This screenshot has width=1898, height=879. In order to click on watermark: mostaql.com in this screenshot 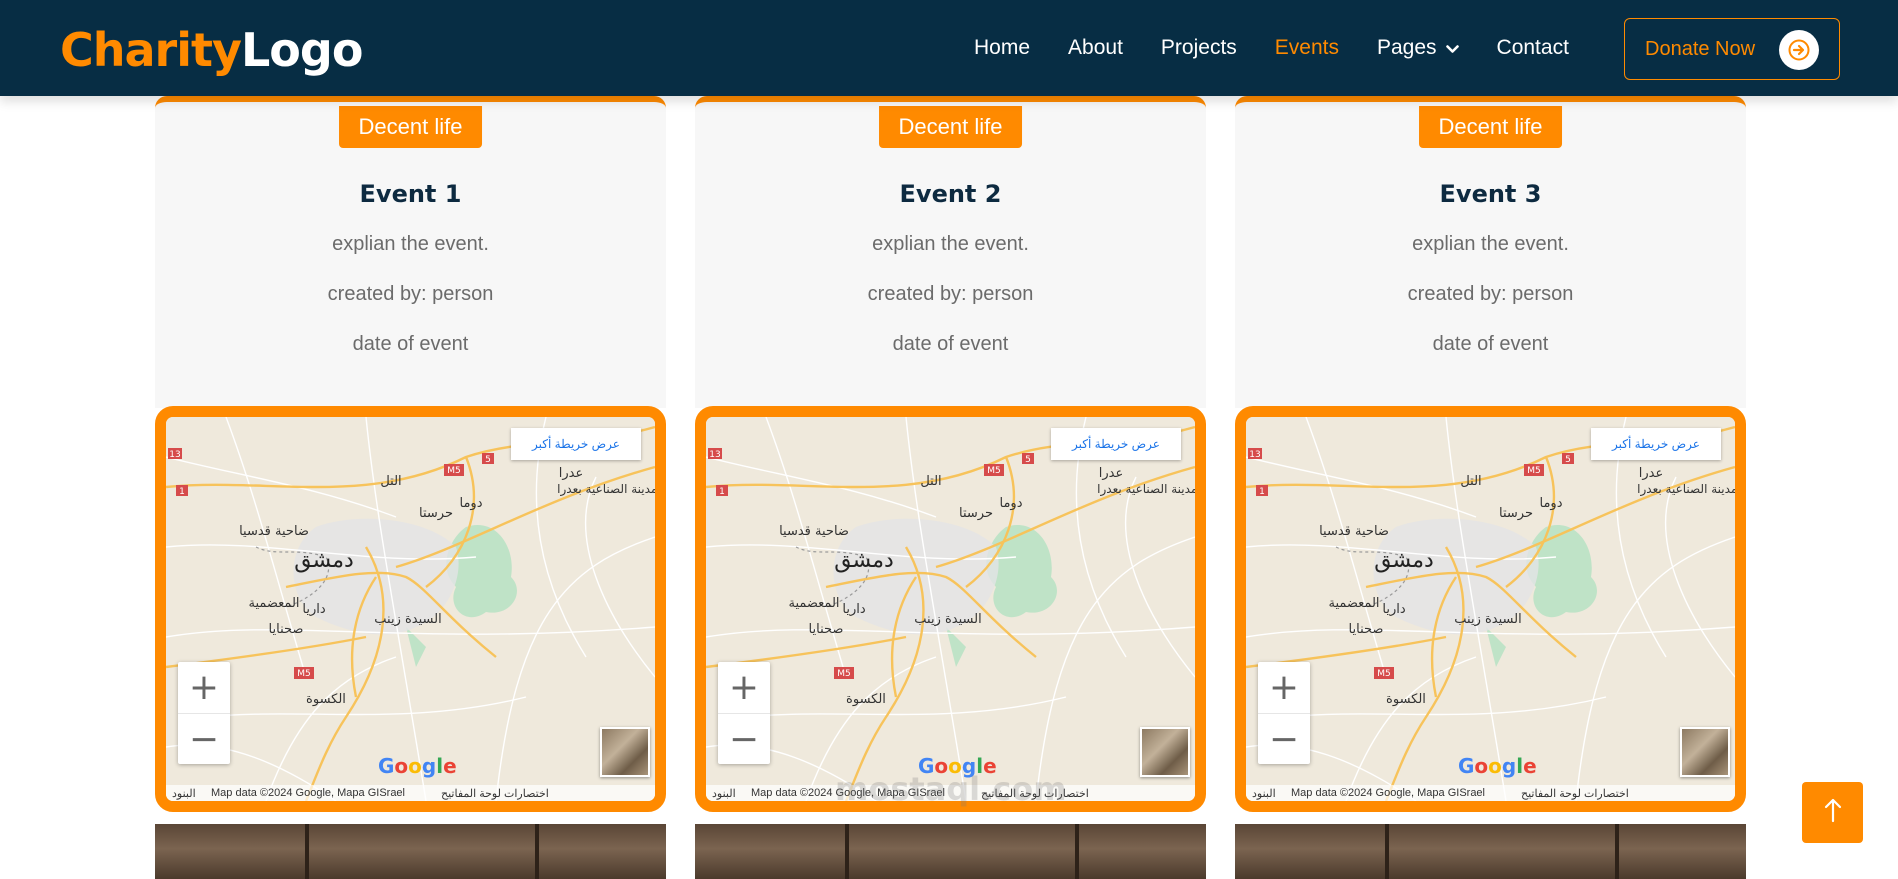, I will do `click(951, 789)`.